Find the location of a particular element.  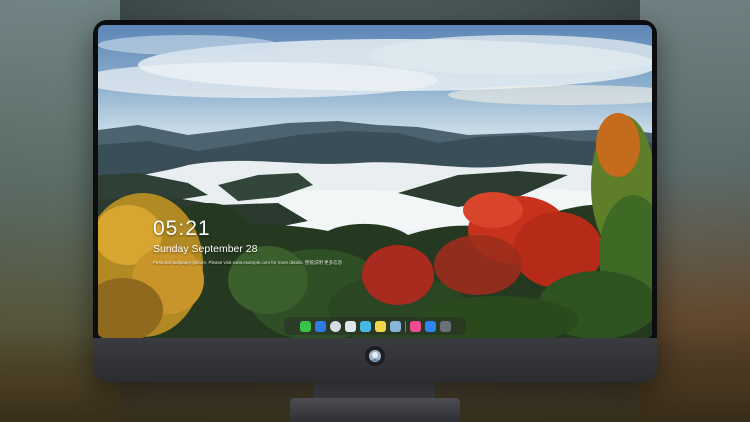

photos-icon is located at coordinates (350, 326).